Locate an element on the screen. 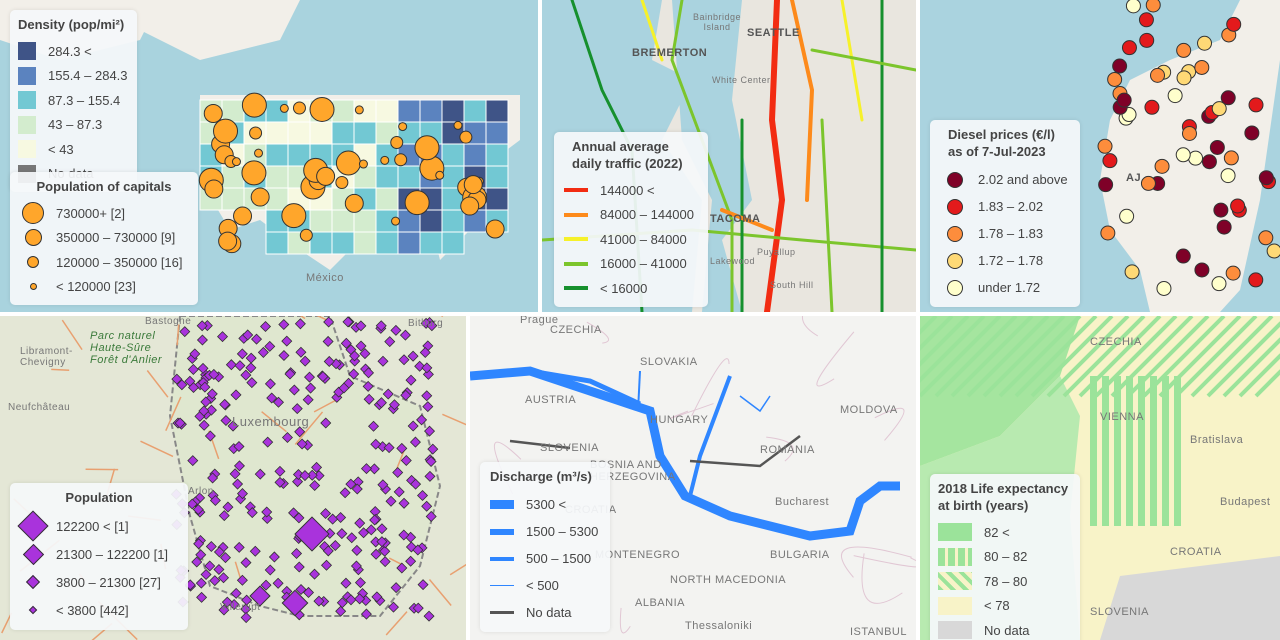 This screenshot has width=1280, height=640. legend-label: 21300 – 122200 [1] is located at coordinates (112, 554).